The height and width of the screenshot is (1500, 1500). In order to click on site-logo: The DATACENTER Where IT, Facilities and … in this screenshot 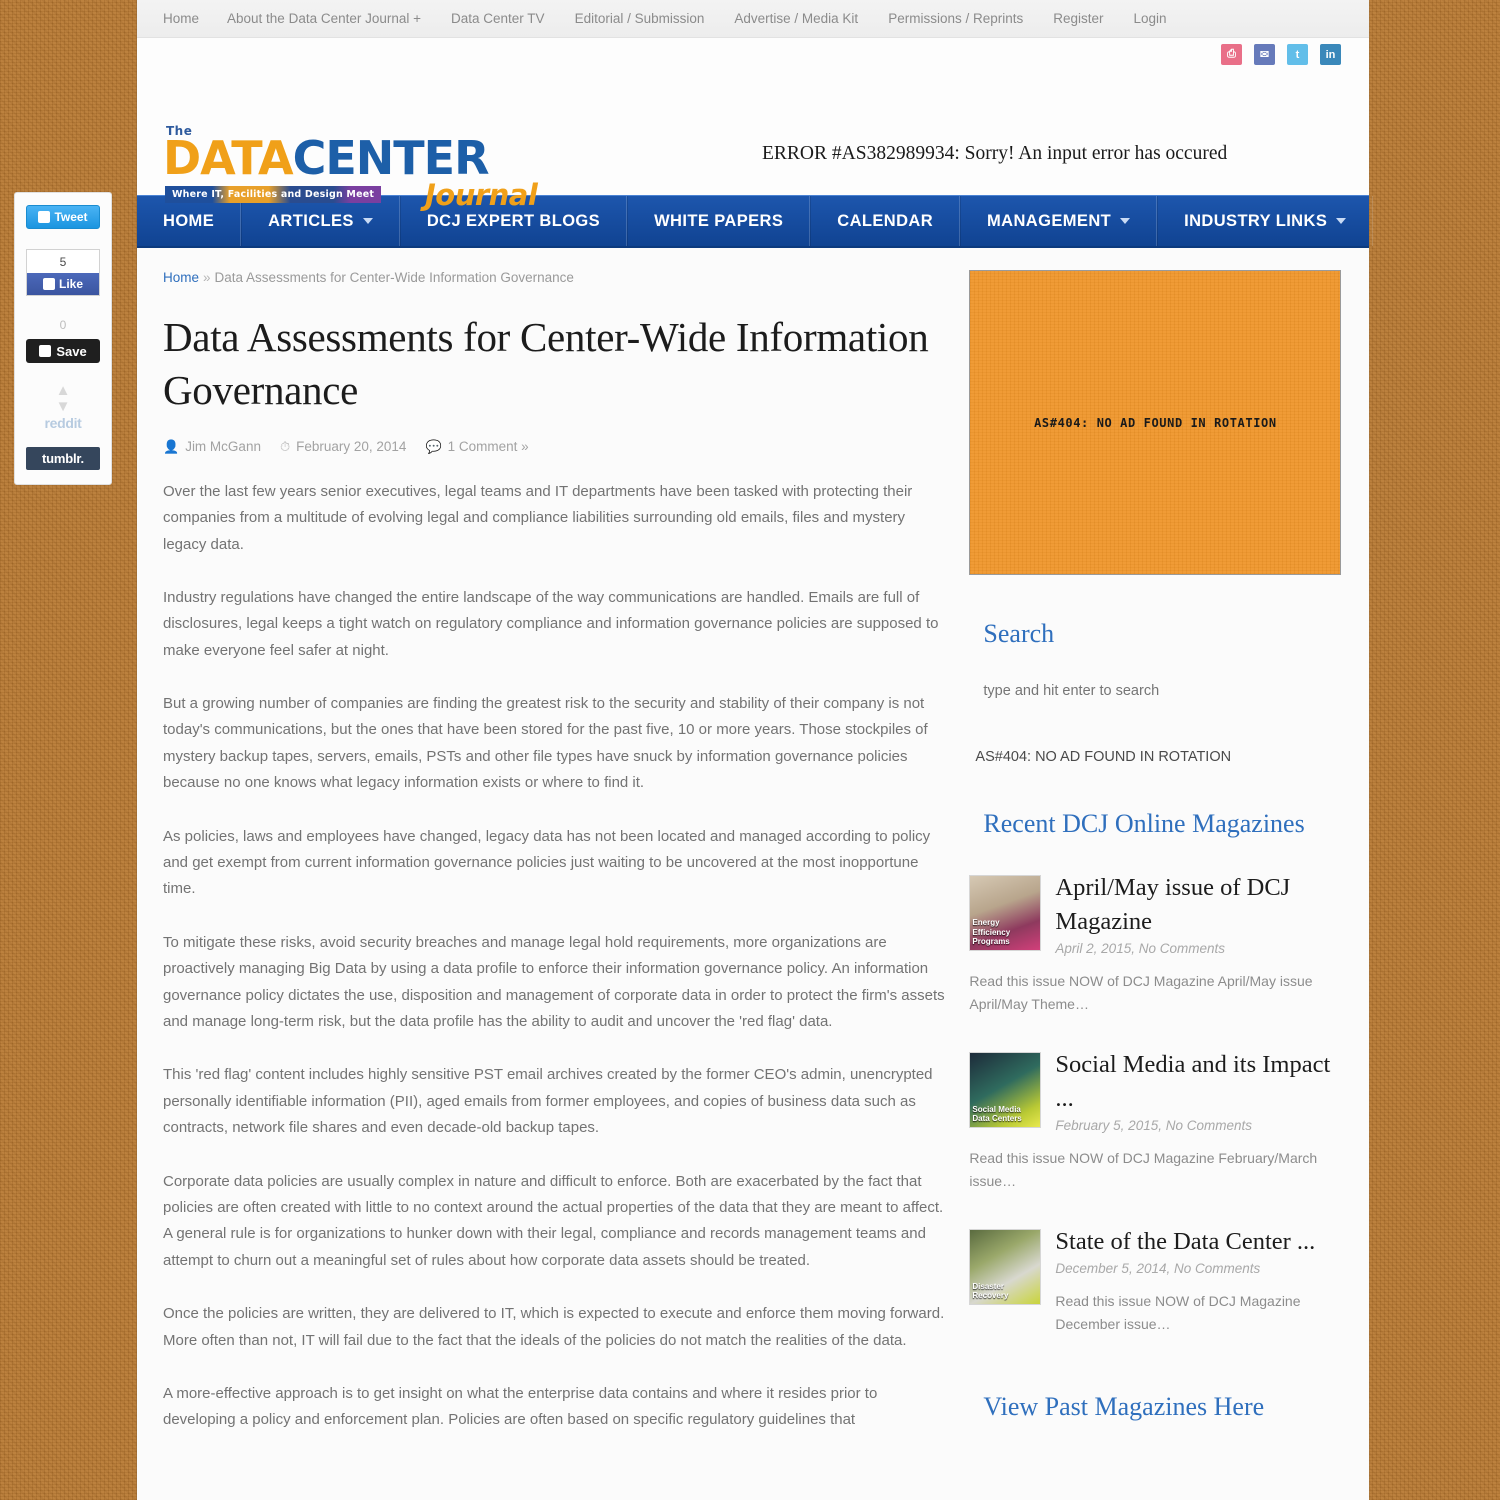, I will do `click(358, 168)`.